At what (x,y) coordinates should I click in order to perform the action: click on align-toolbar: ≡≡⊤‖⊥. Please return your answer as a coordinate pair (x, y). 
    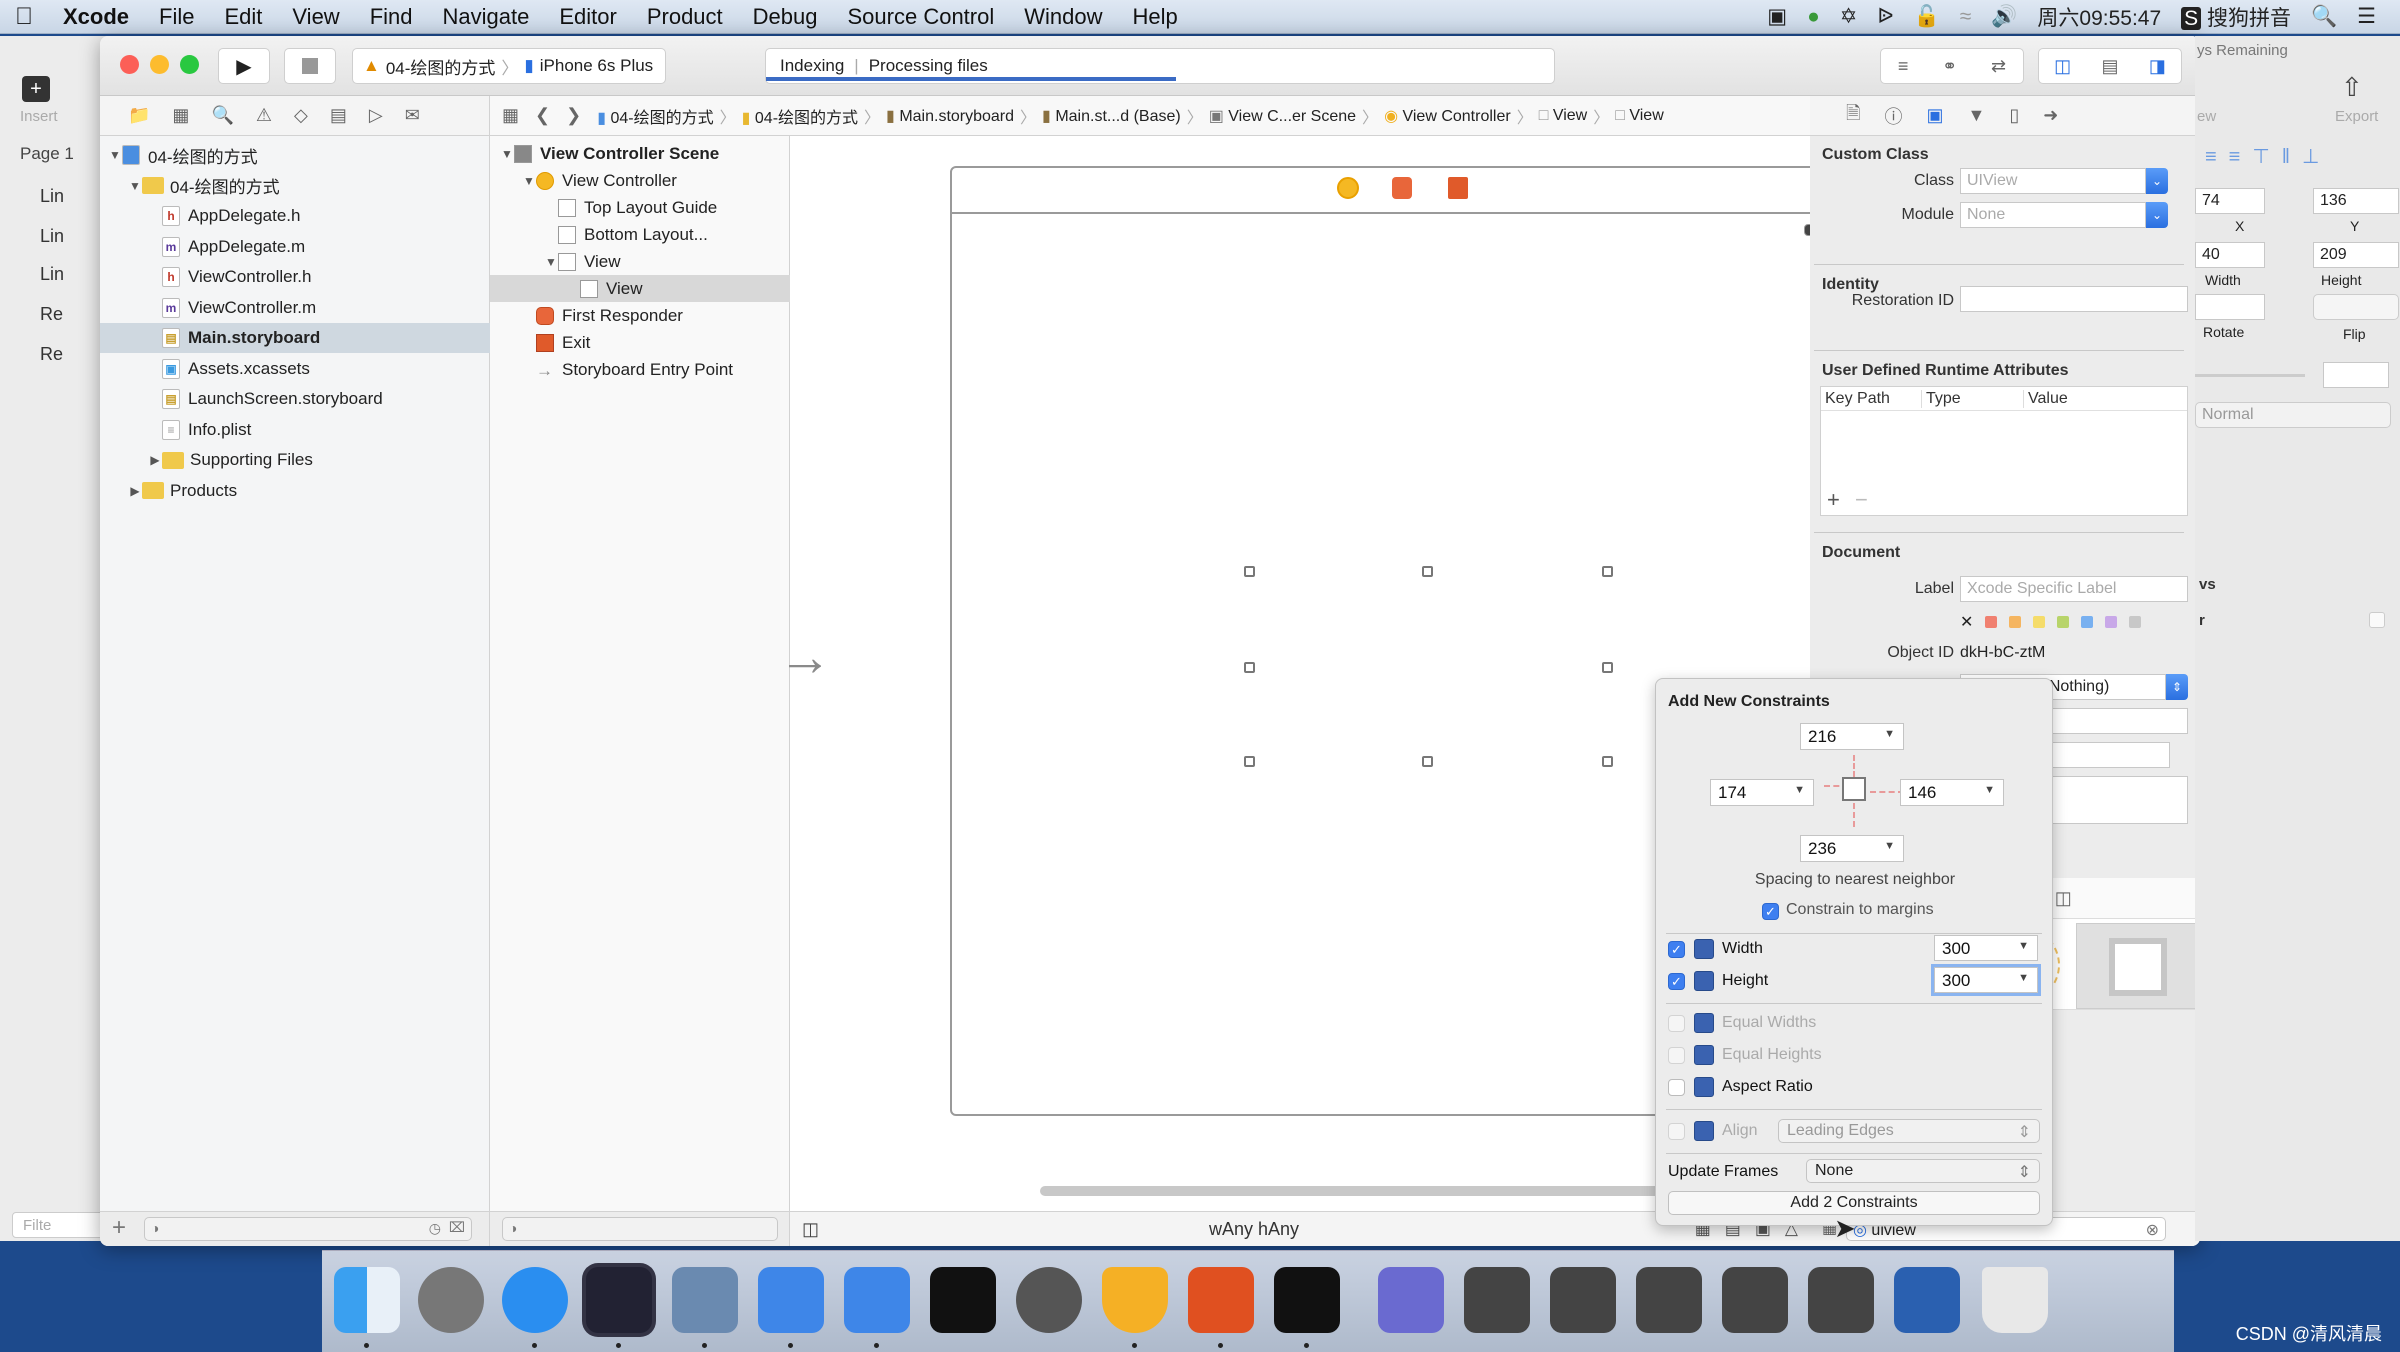
    Looking at the image, I should click on (2268, 156).